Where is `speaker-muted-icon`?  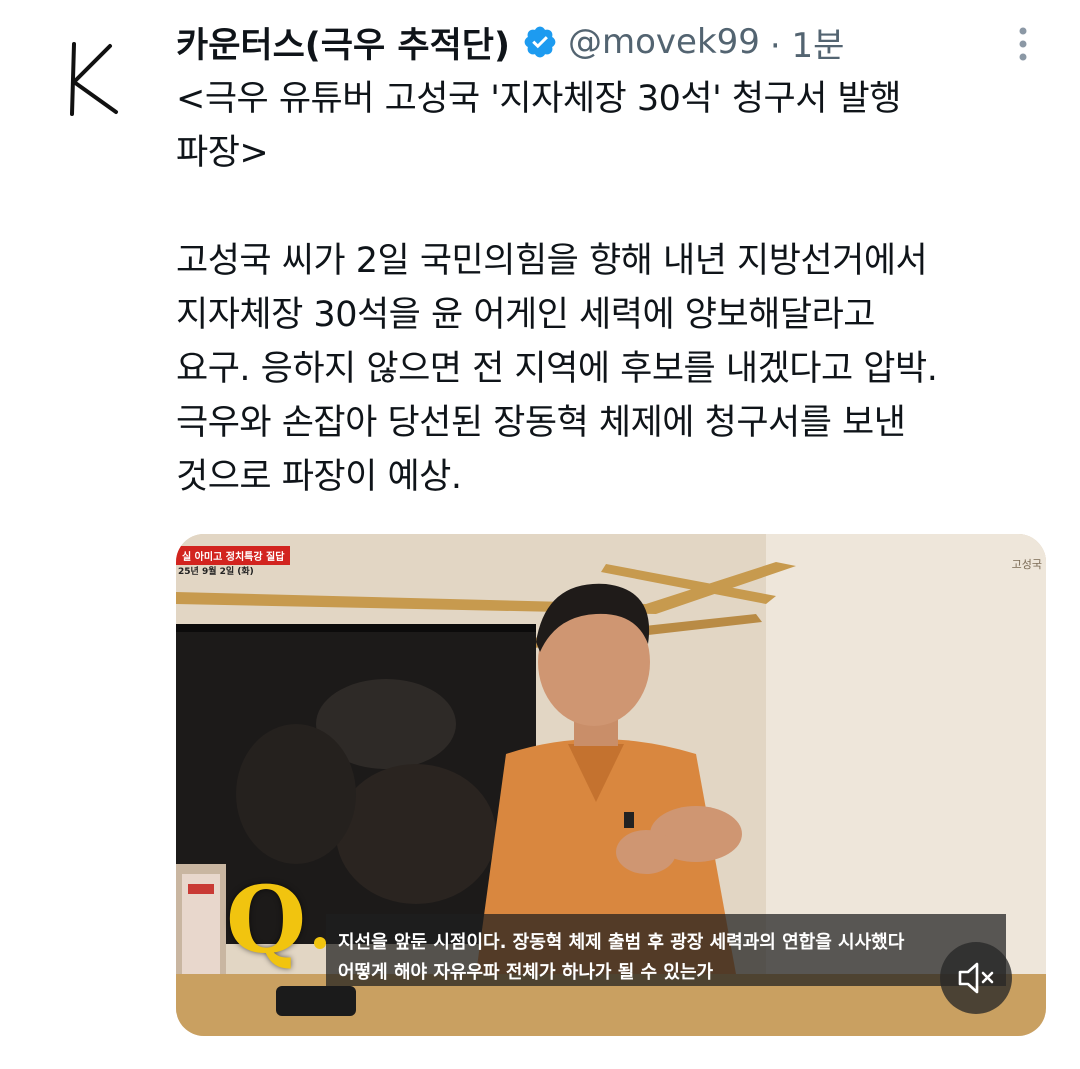
speaker-muted-icon is located at coordinates (976, 978).